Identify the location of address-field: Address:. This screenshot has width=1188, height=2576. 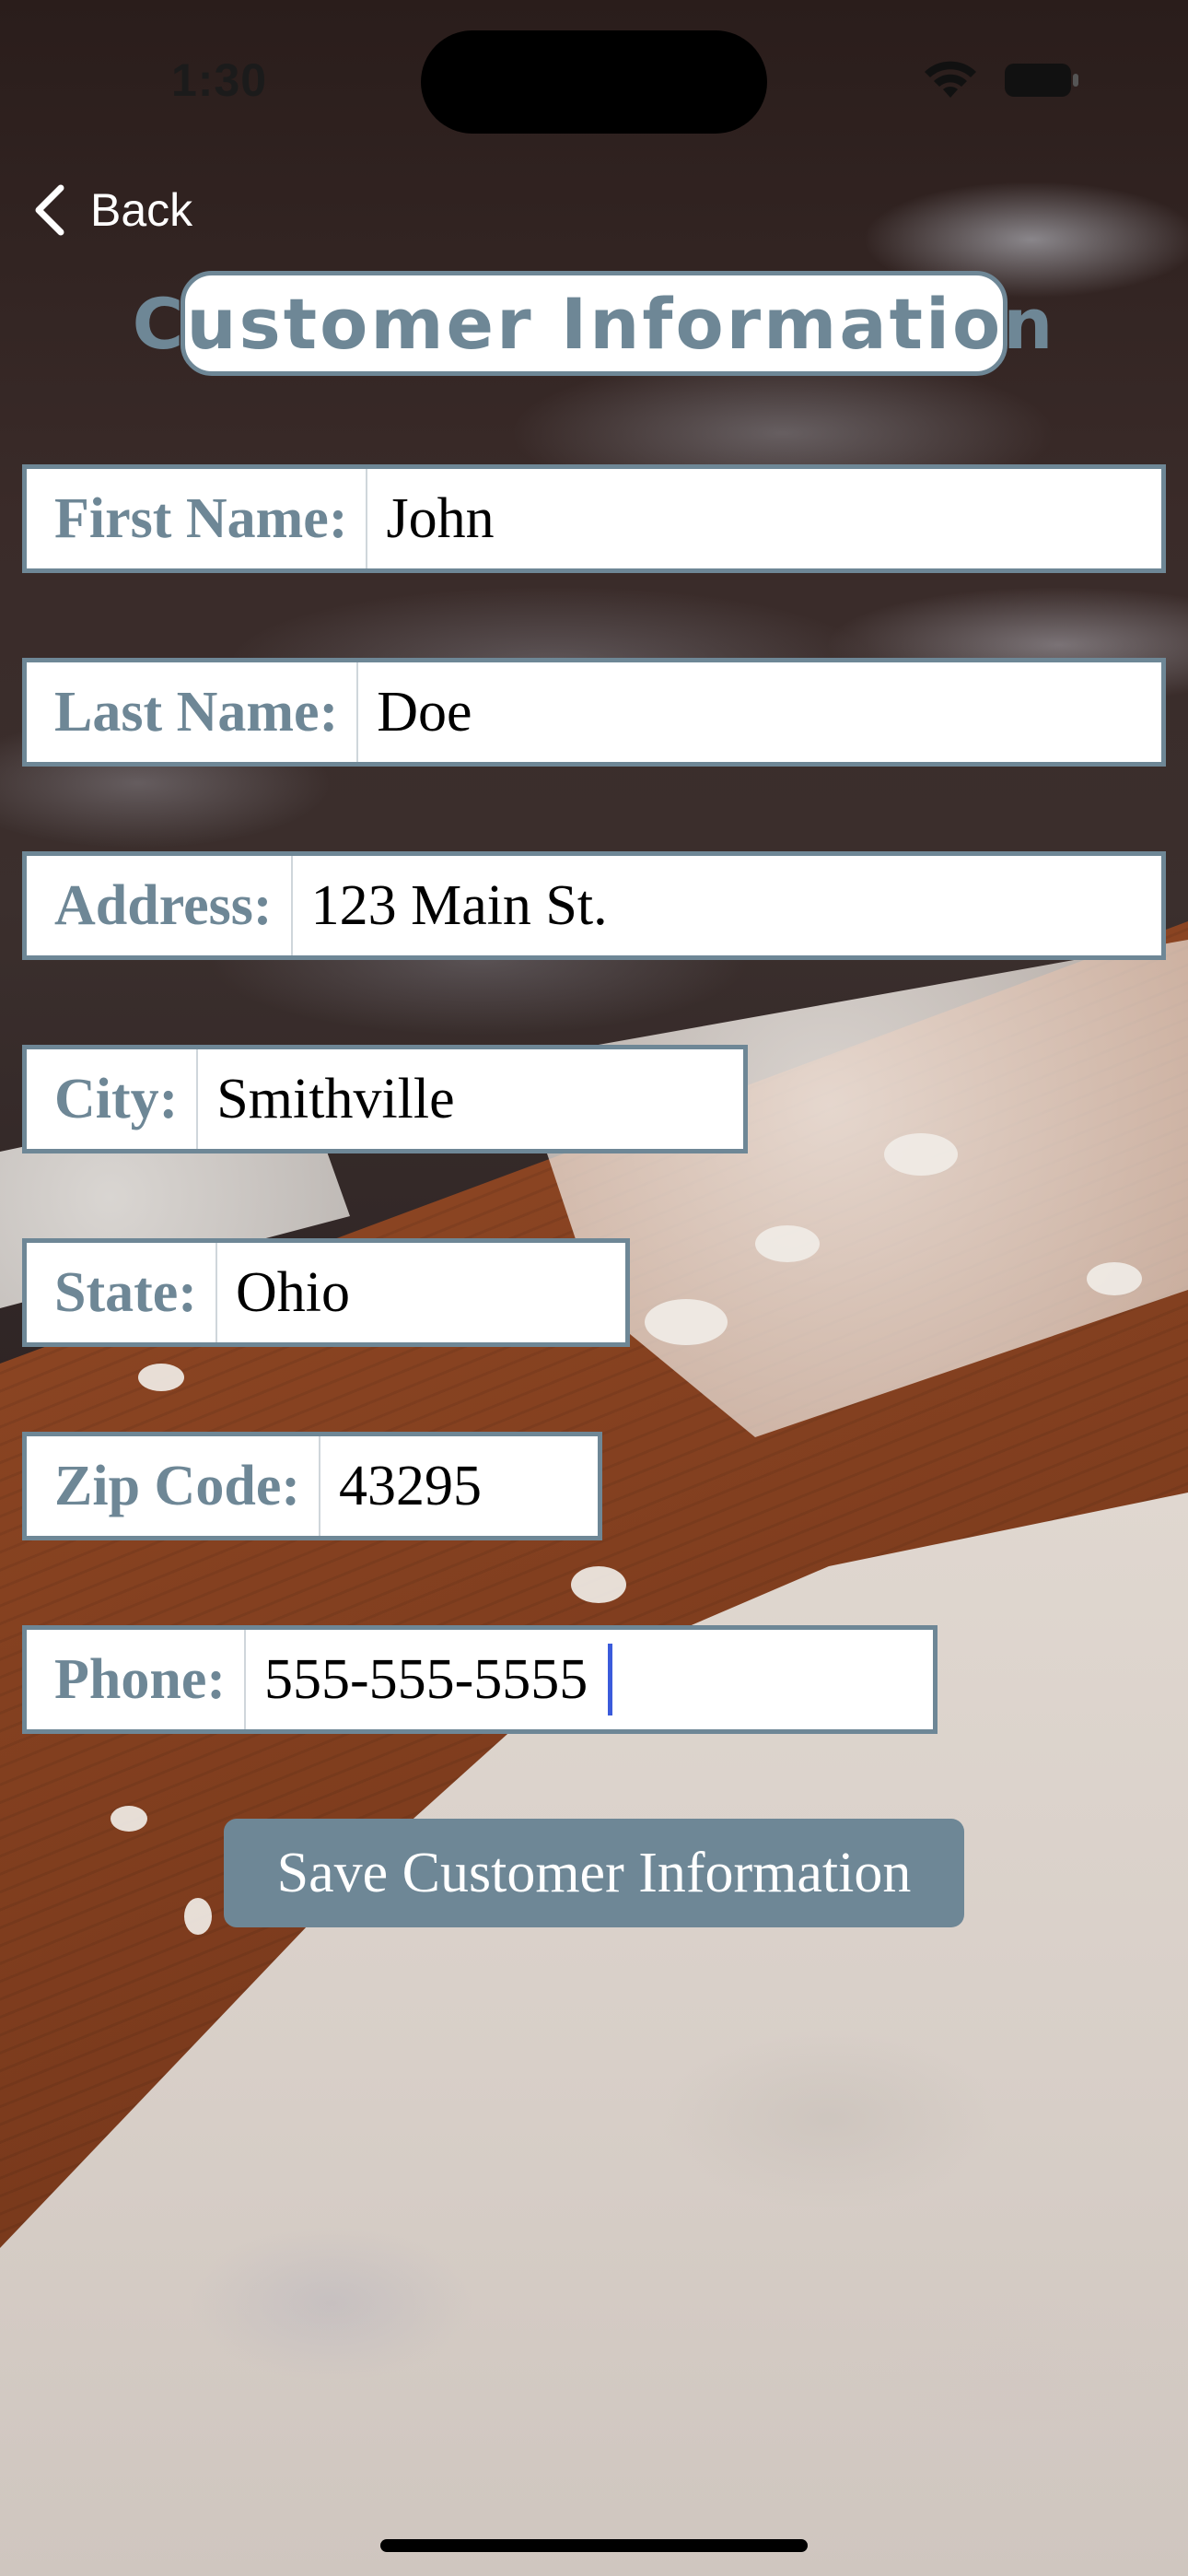
(594, 905).